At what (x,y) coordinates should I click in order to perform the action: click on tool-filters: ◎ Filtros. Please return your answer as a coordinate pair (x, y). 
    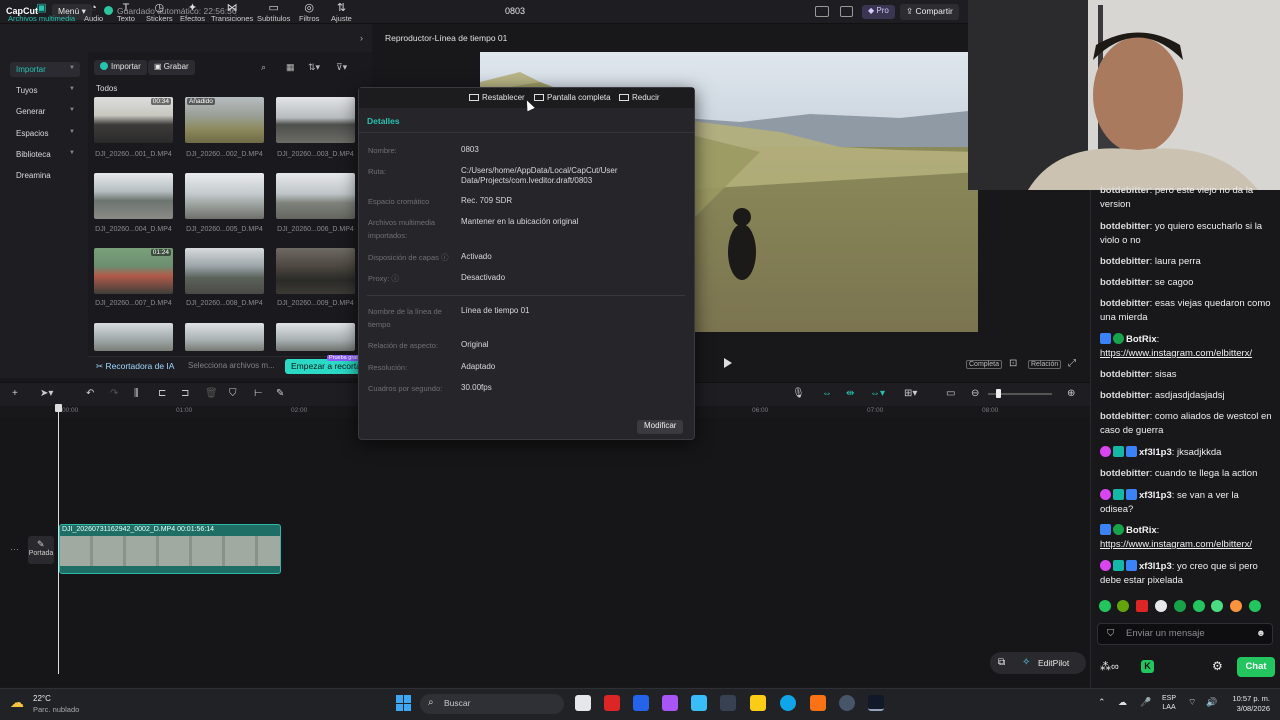
    Looking at the image, I should click on (309, 12).